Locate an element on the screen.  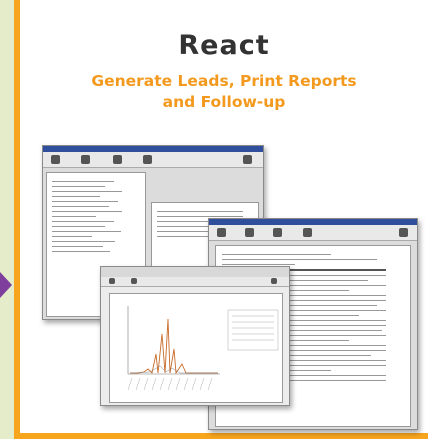
side-list is located at coordinates (96, 216).